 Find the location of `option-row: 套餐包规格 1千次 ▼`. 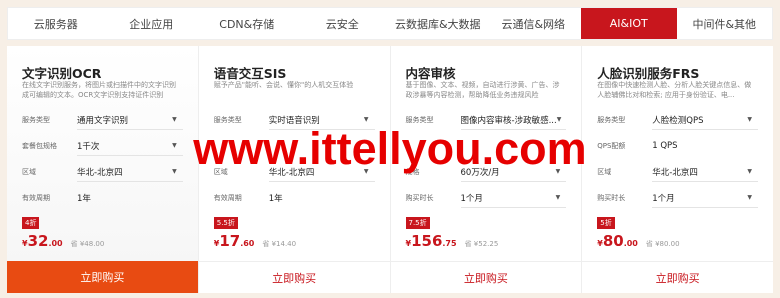

option-row: 套餐包规格 1千次 ▼ is located at coordinates (102, 146).